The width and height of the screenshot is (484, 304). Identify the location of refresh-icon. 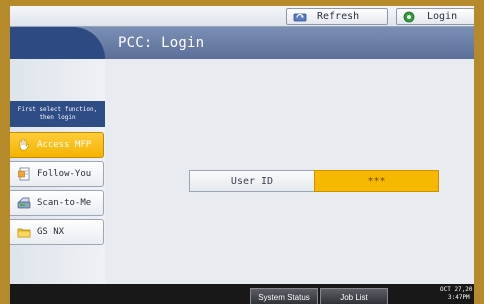
(300, 17).